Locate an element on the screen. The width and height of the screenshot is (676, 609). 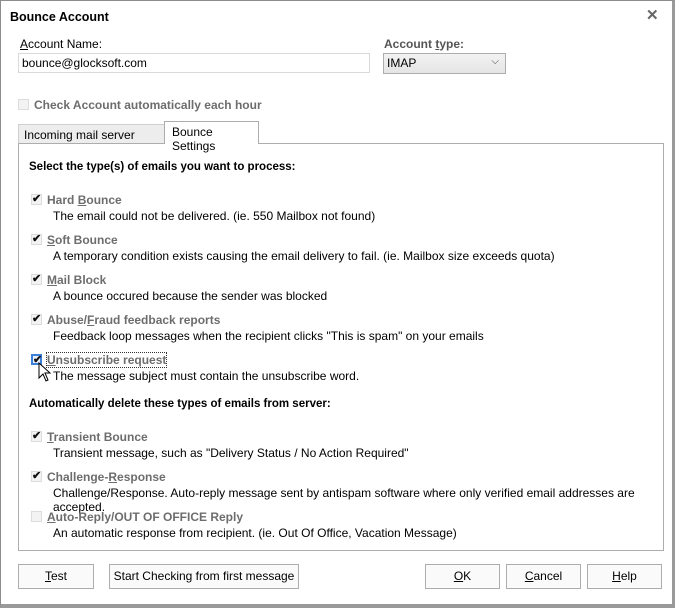
account-type-label: Account type: is located at coordinates (424, 44).